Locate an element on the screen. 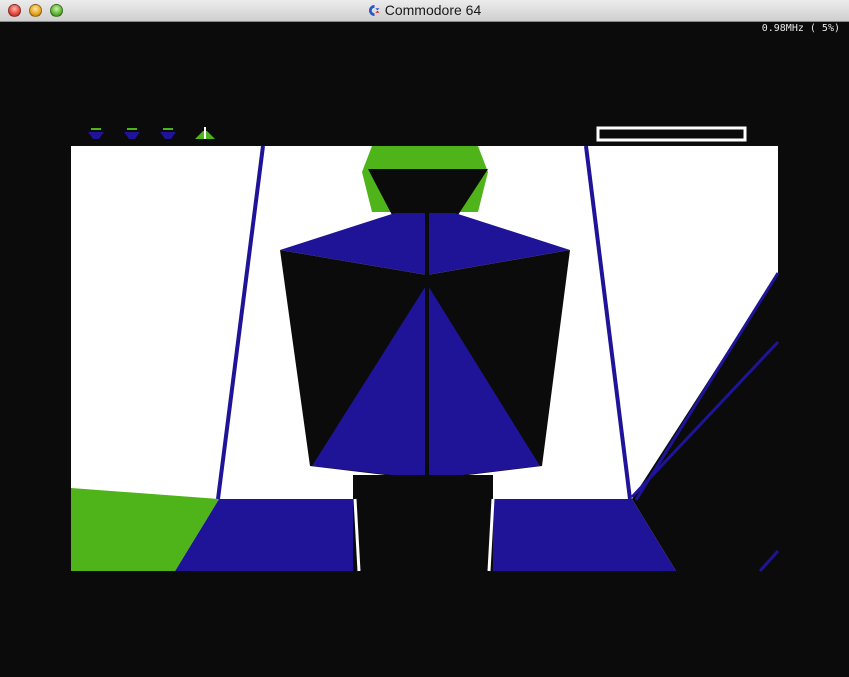  player-ship-icon is located at coordinates (205, 133).